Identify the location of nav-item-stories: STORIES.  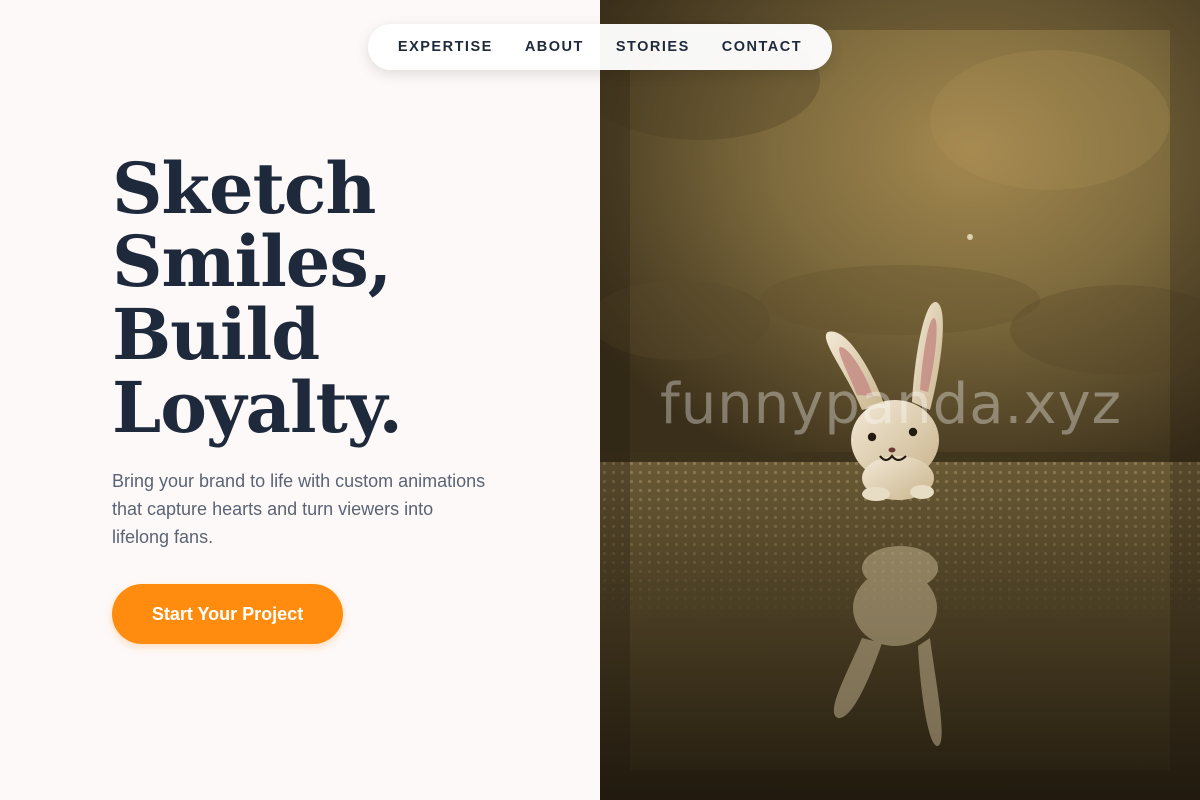
(653, 47).